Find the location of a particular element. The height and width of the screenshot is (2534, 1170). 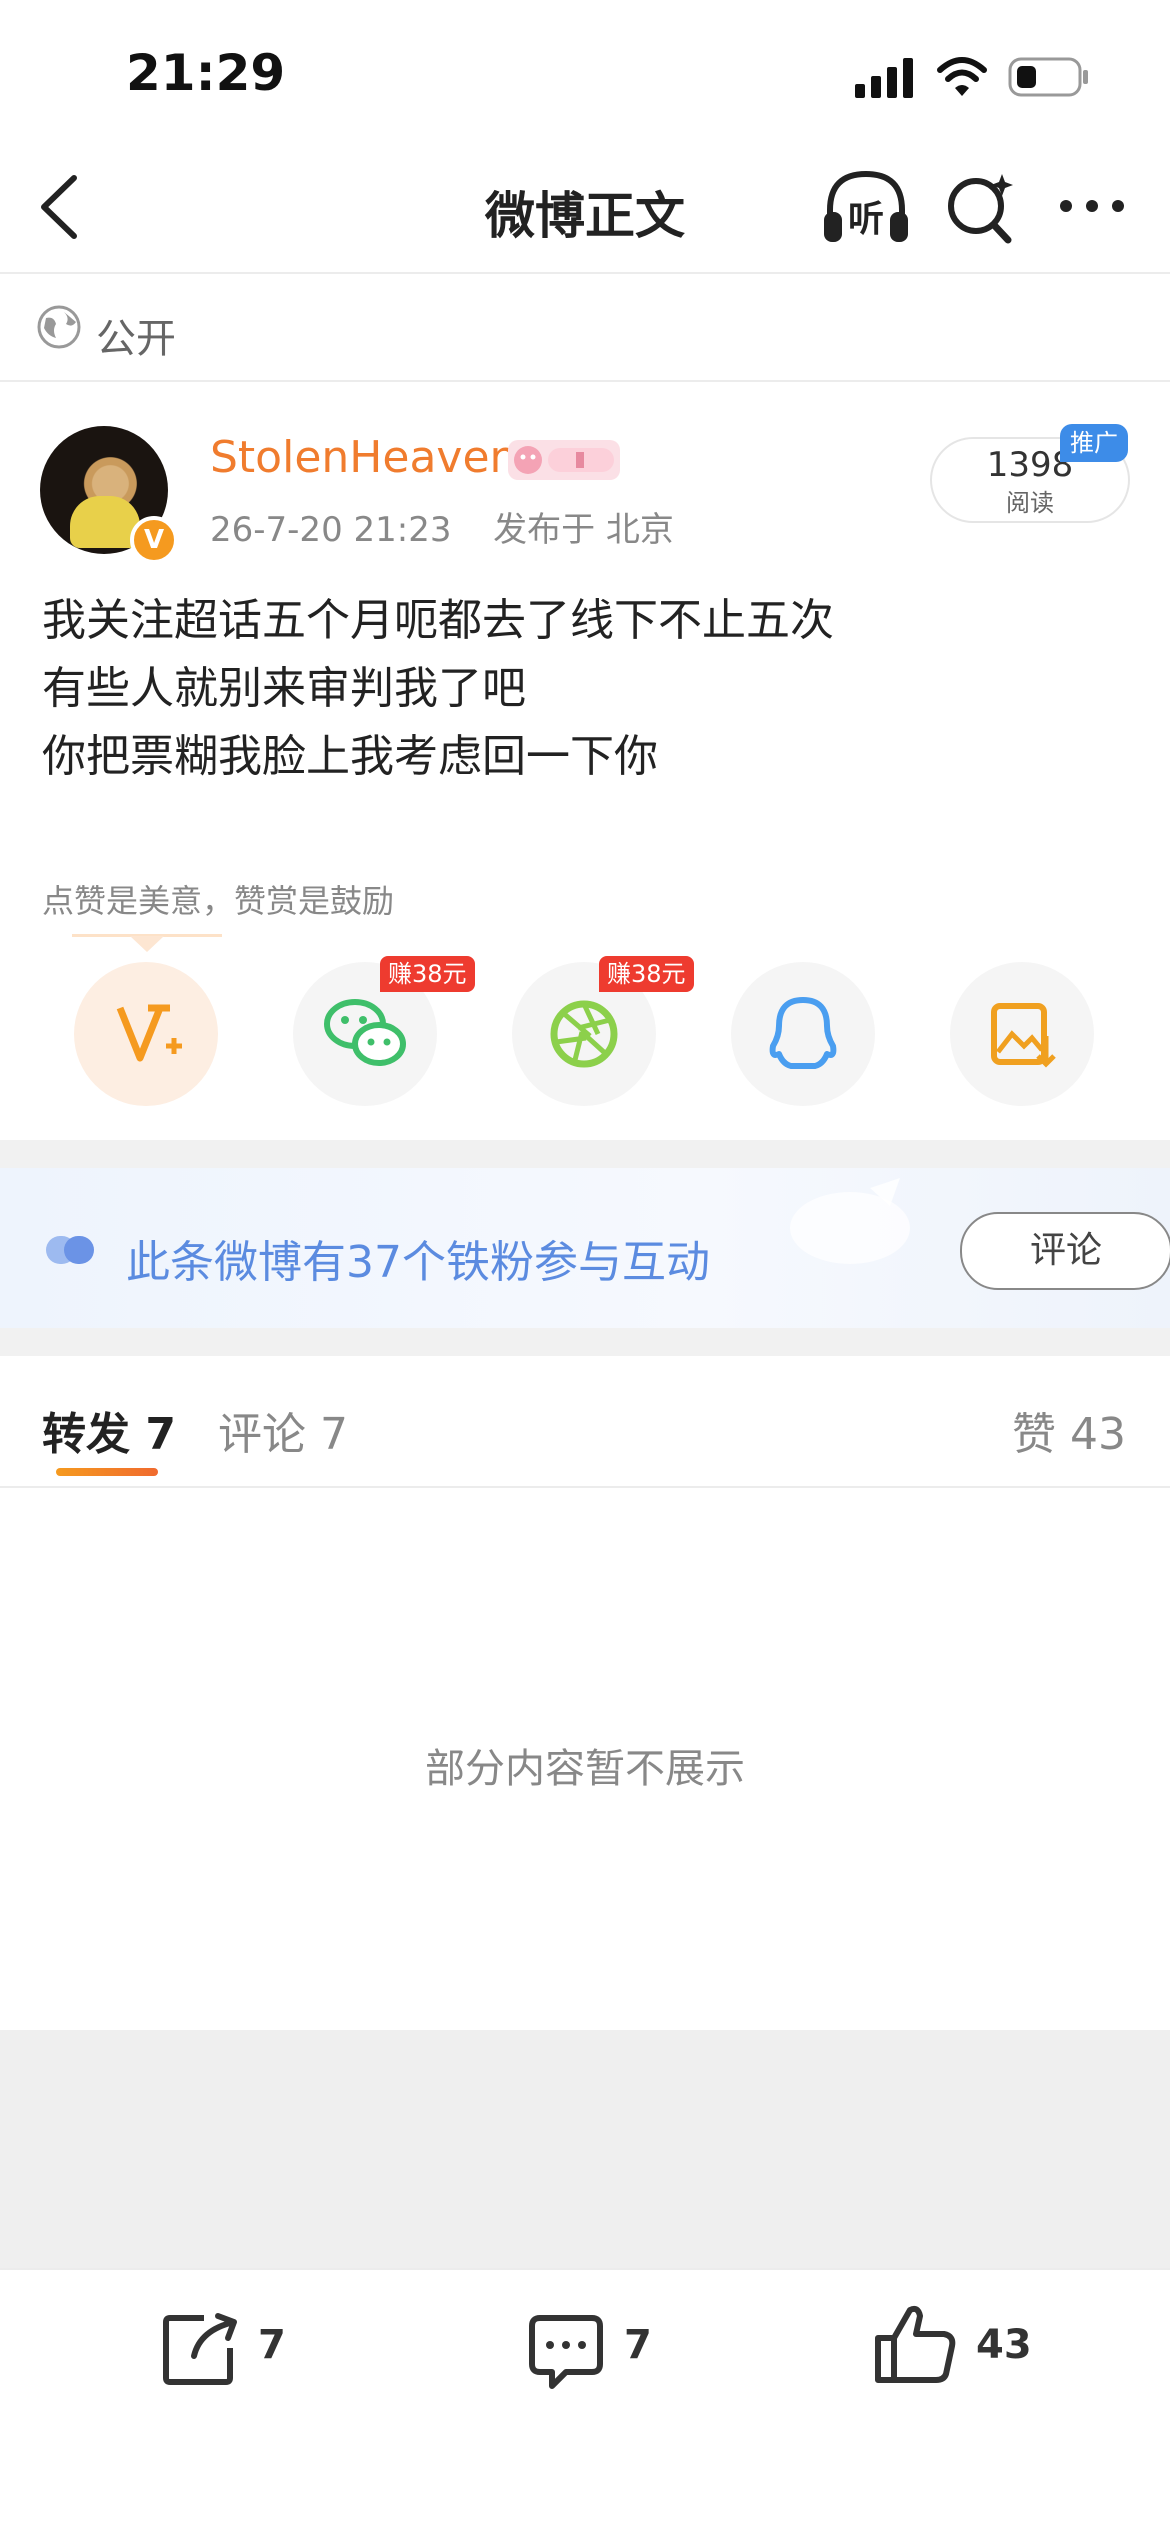

post-location: 发布于 北京 is located at coordinates (583, 530).